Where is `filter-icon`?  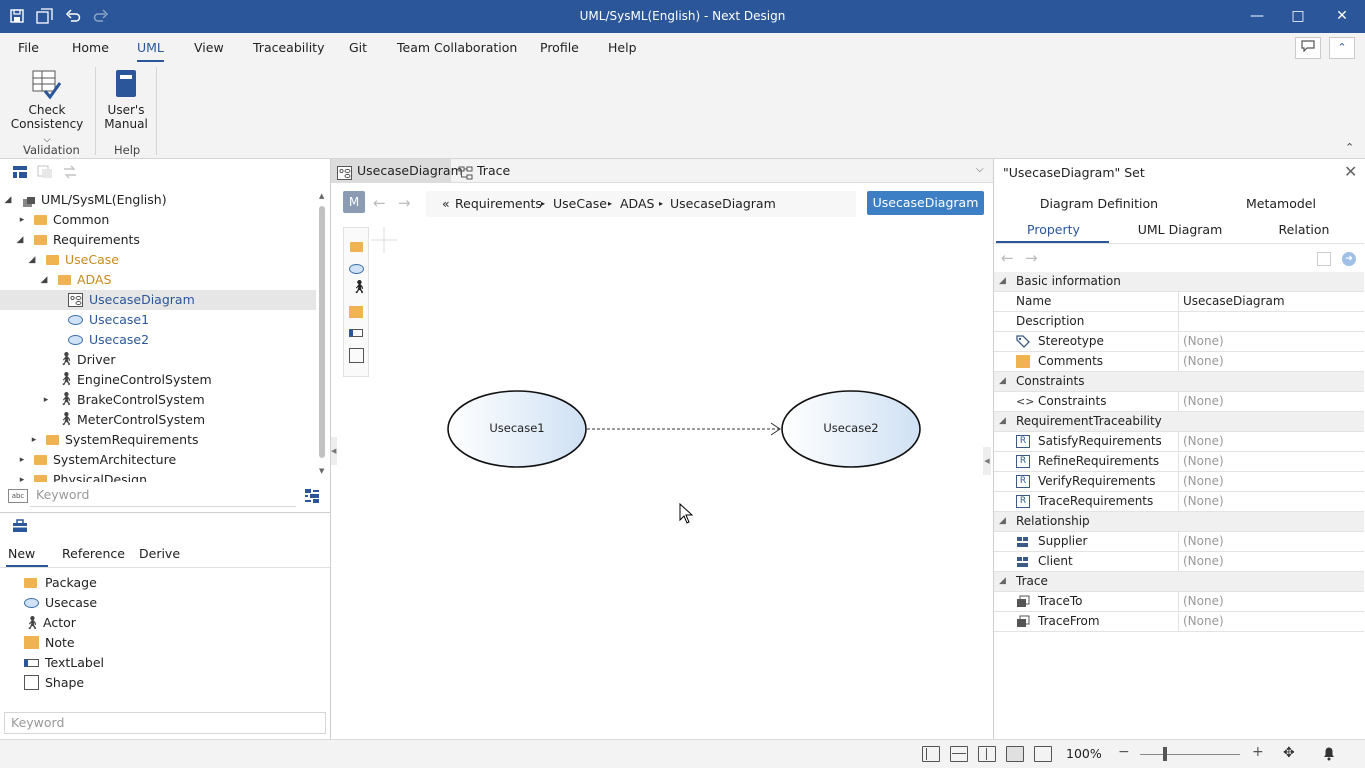
filter-icon is located at coordinates (312, 497).